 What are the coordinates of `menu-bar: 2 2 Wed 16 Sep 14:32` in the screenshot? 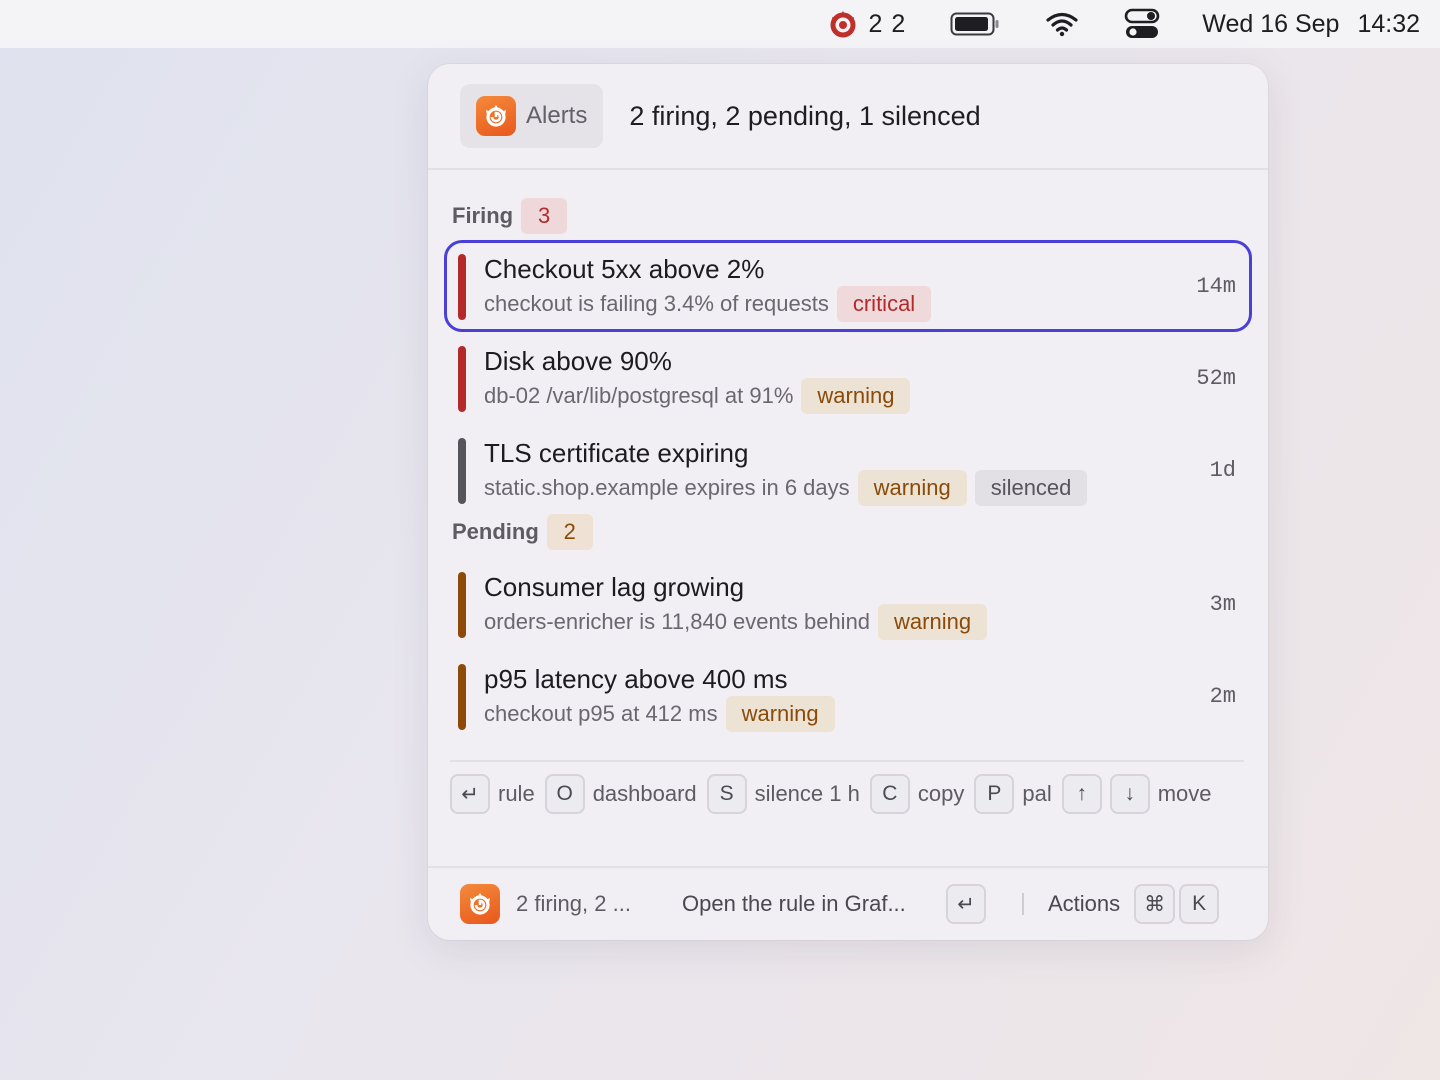 It's located at (720, 24).